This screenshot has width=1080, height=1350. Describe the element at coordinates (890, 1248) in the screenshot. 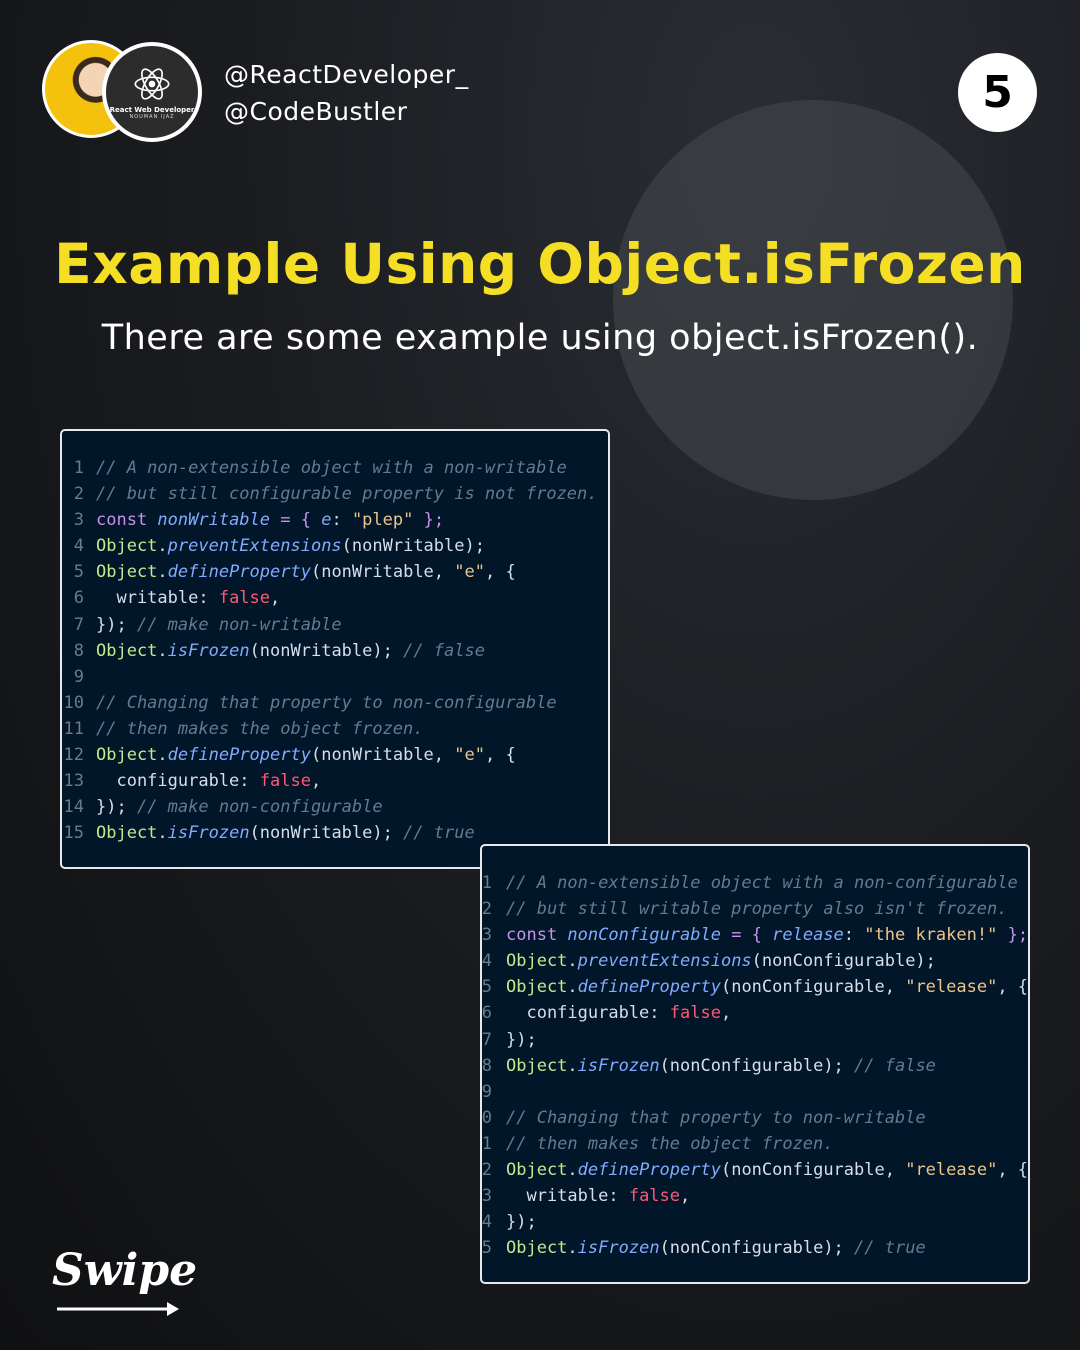

I see `code-token: // true` at that location.